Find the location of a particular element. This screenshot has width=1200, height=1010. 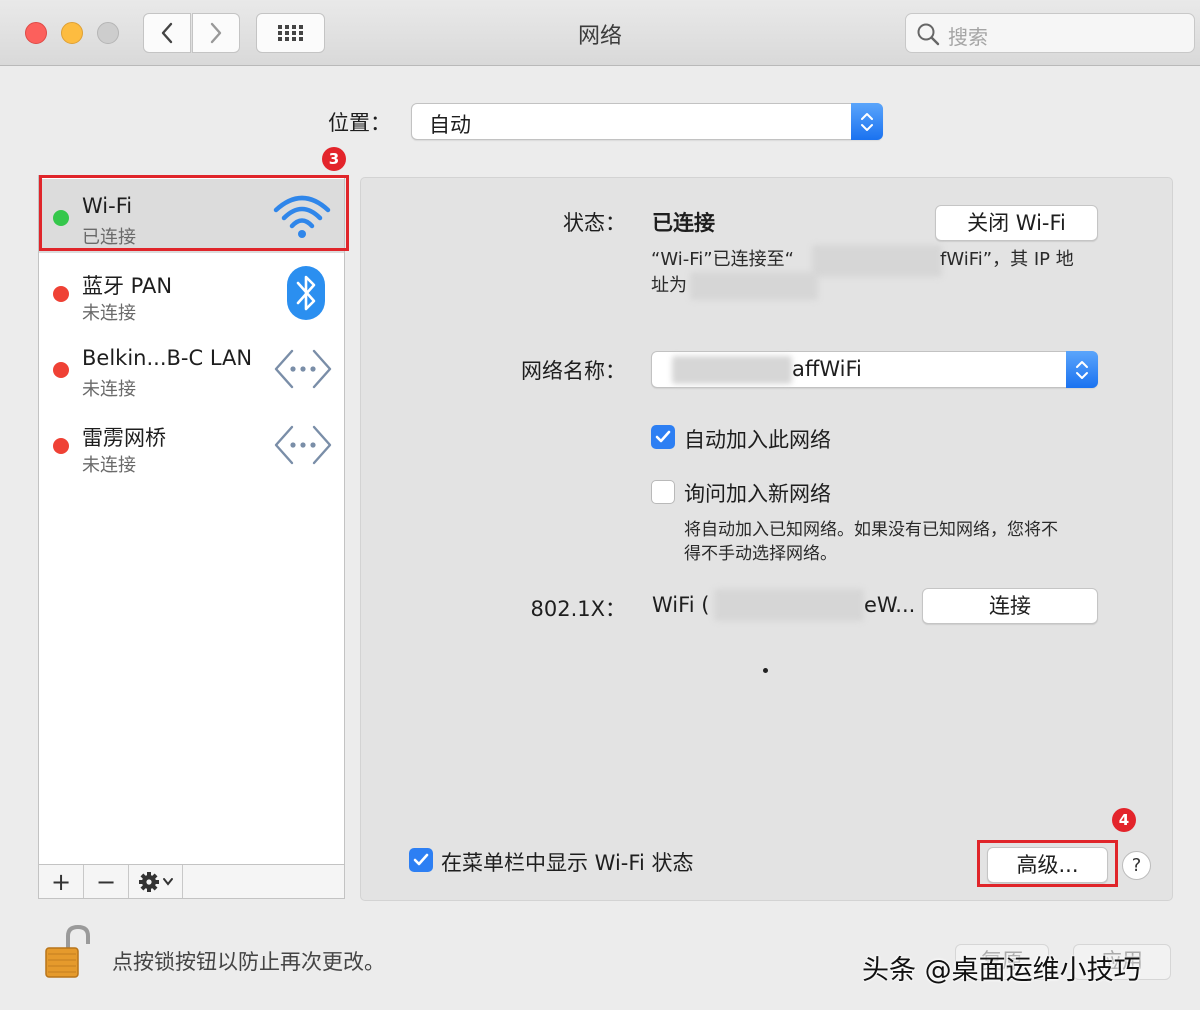

status-label: 状态： is located at coordinates (594, 223).